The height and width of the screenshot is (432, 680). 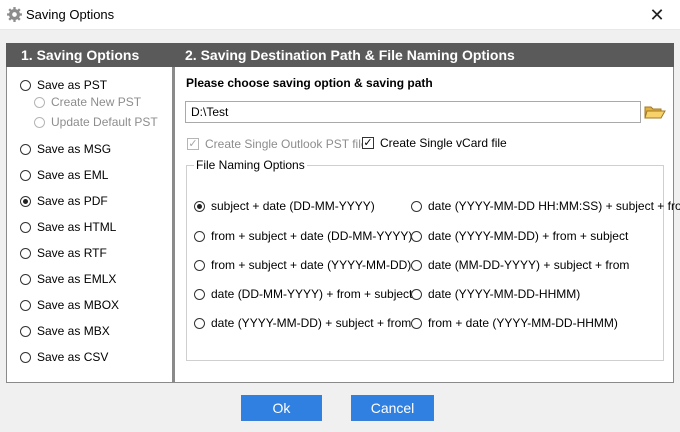 I want to click on option-label: Save as MBX, so click(x=73, y=331).